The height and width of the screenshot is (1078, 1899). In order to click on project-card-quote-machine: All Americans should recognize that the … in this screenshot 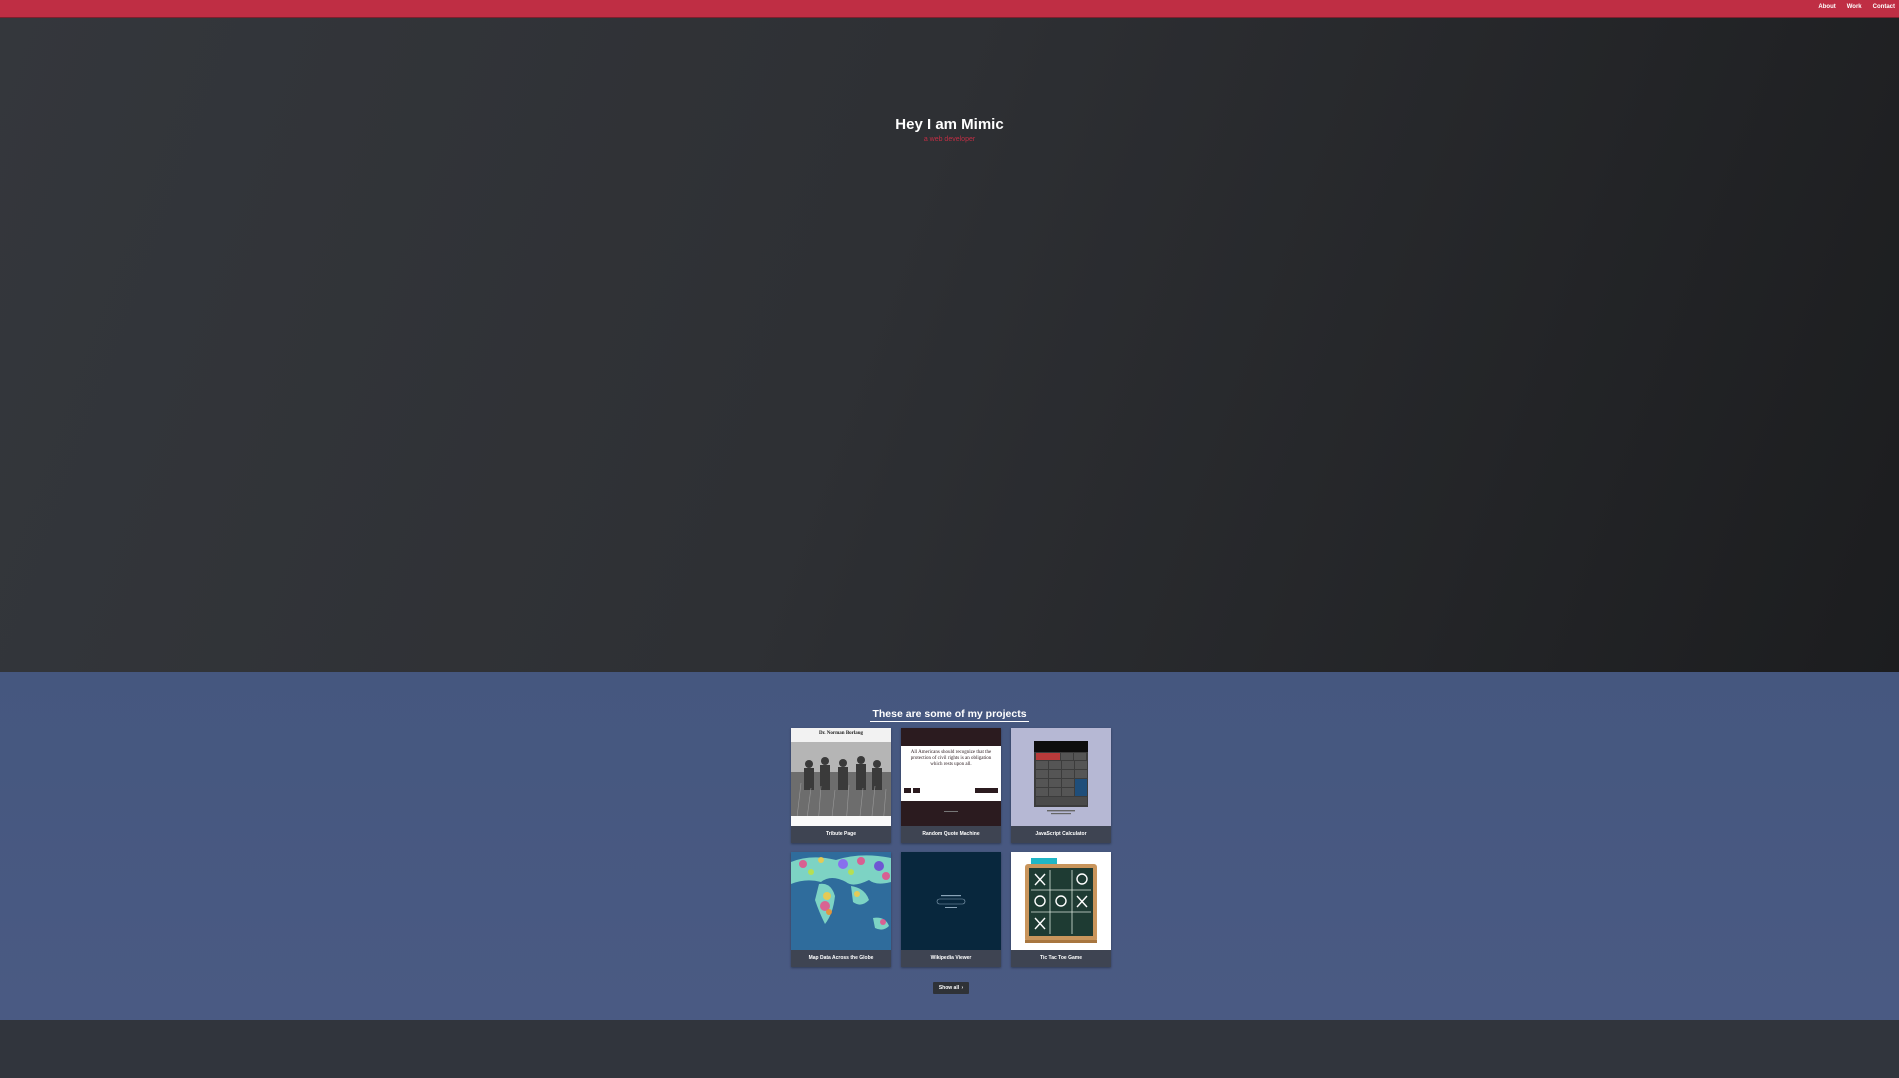, I will do `click(951, 785)`.